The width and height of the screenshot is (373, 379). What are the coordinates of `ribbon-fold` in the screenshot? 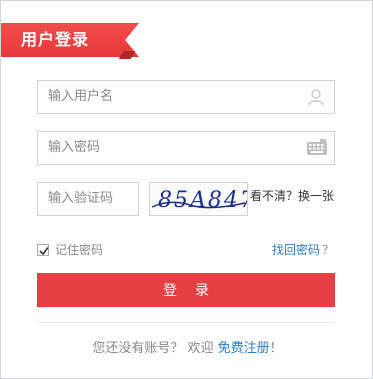 It's located at (127, 55).